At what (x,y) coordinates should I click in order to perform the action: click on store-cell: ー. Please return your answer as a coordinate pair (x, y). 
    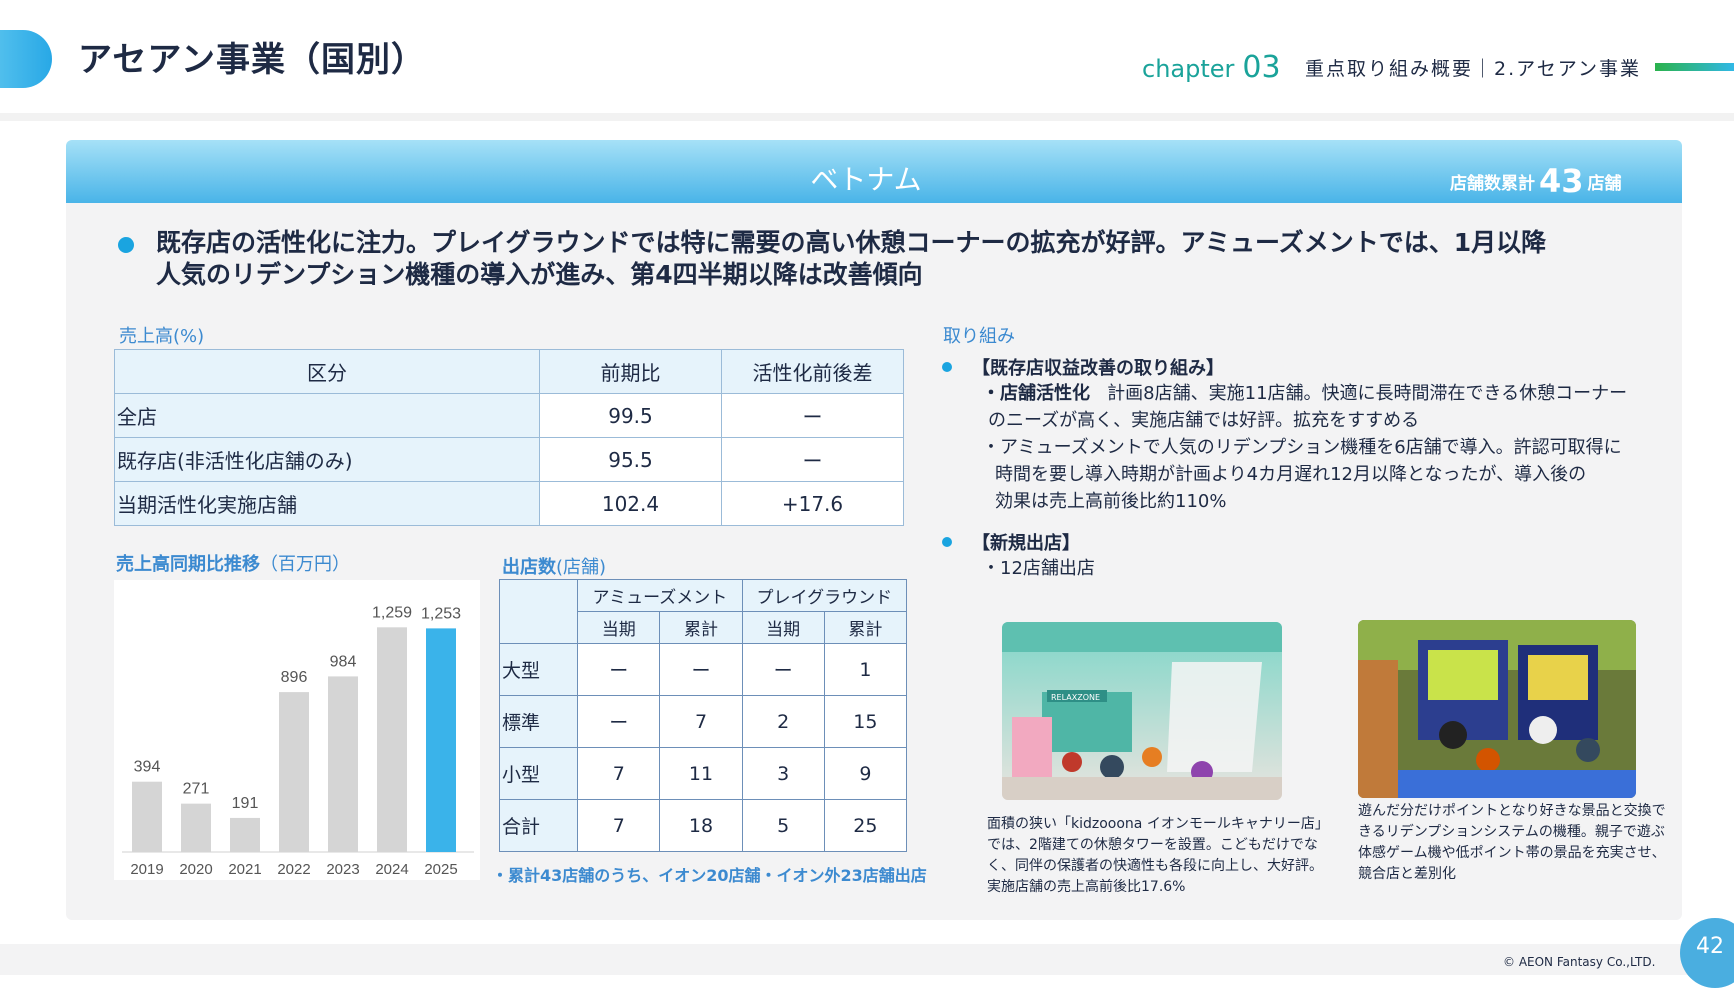
    Looking at the image, I should click on (619, 669).